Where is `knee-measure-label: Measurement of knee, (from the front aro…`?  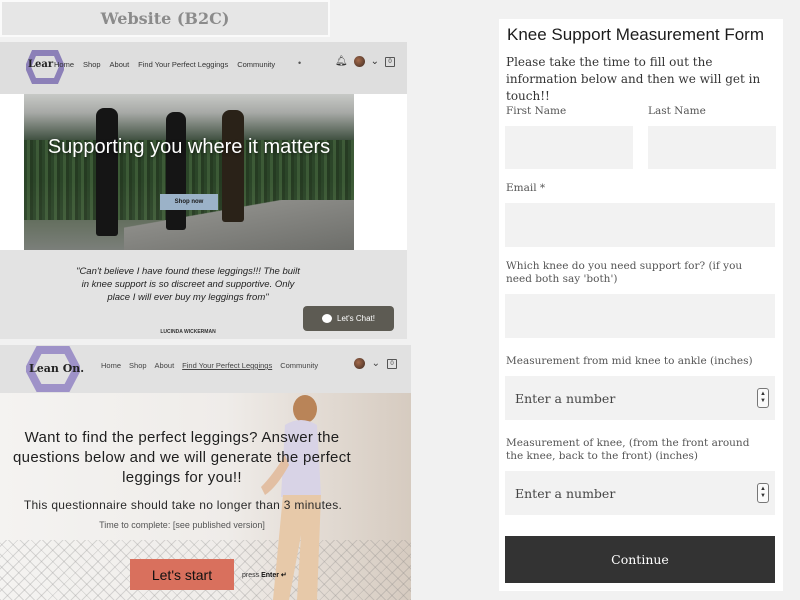
knee-measure-label: Measurement of knee, (from the front aro… is located at coordinates (628, 449).